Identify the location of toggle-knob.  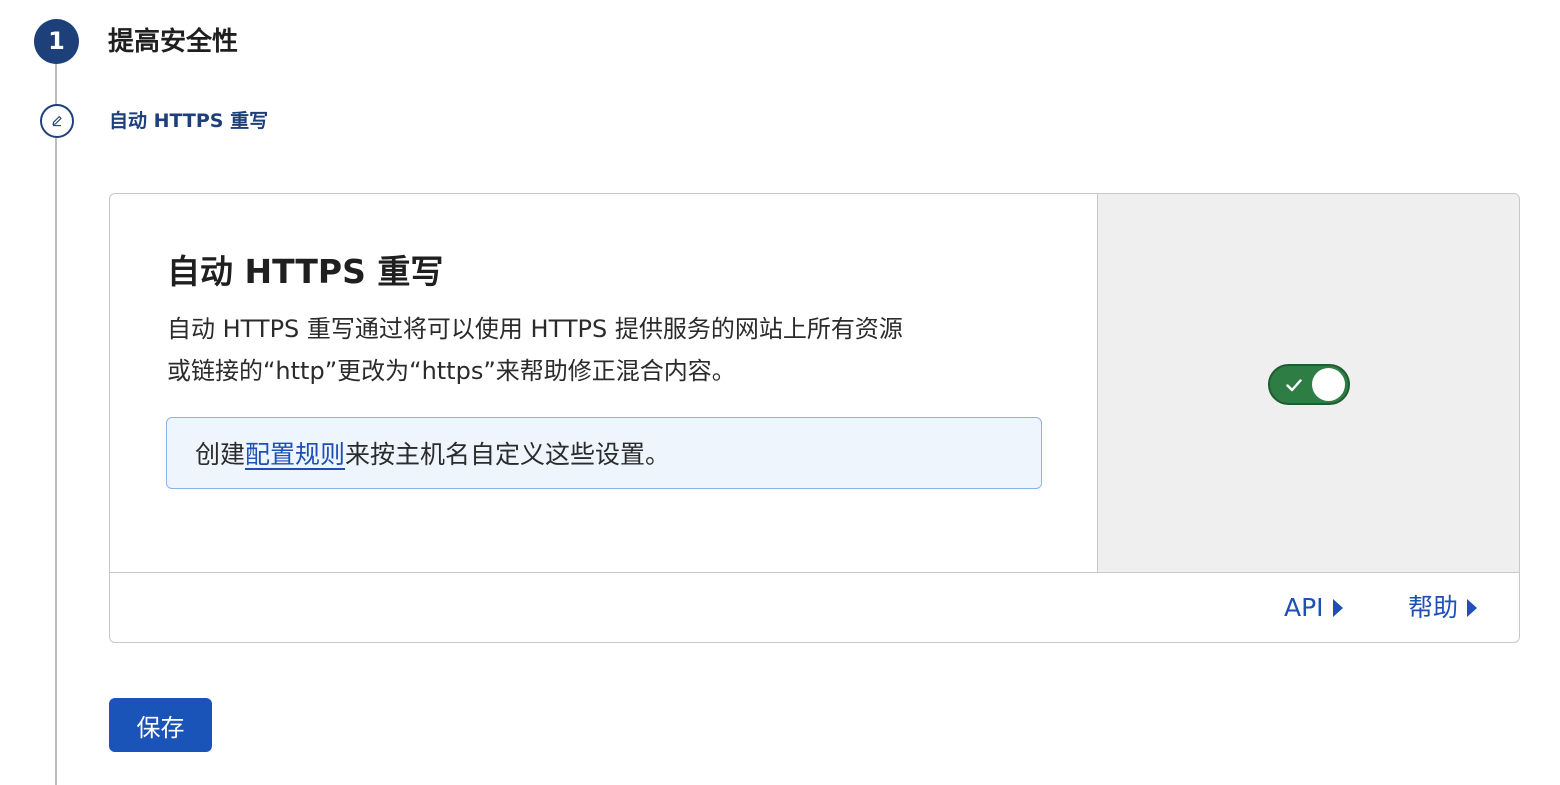
(1328, 384).